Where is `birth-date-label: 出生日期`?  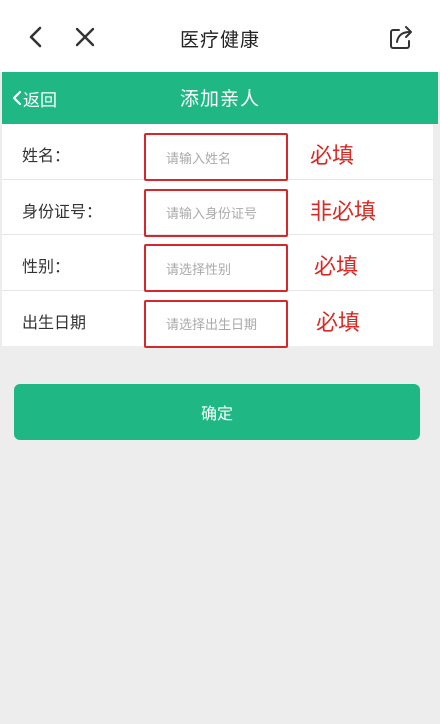
birth-date-label: 出生日期 is located at coordinates (54, 322).